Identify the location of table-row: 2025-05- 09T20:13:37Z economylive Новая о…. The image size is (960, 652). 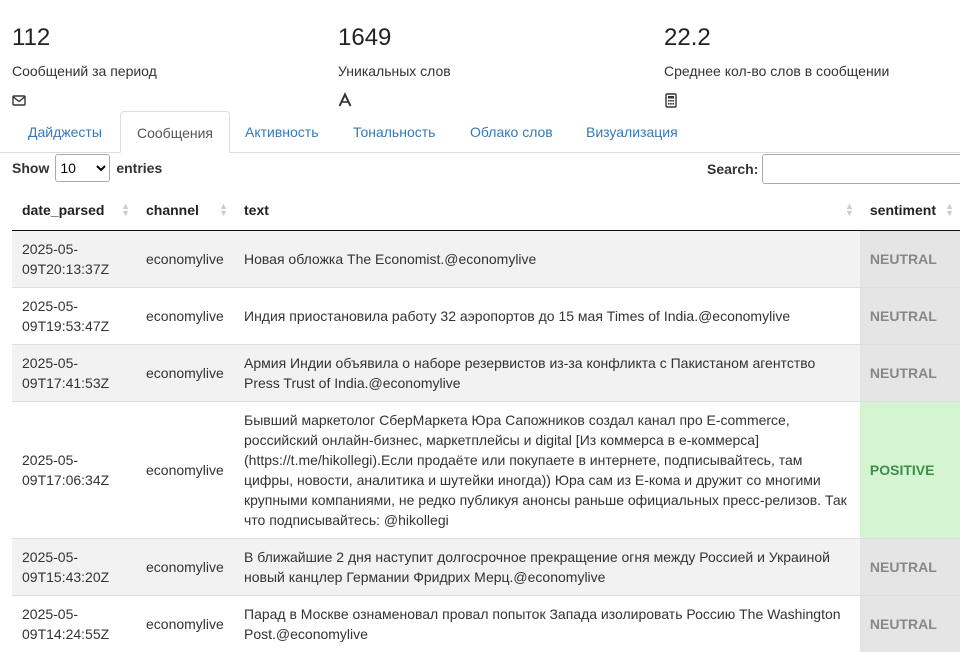
(486, 259).